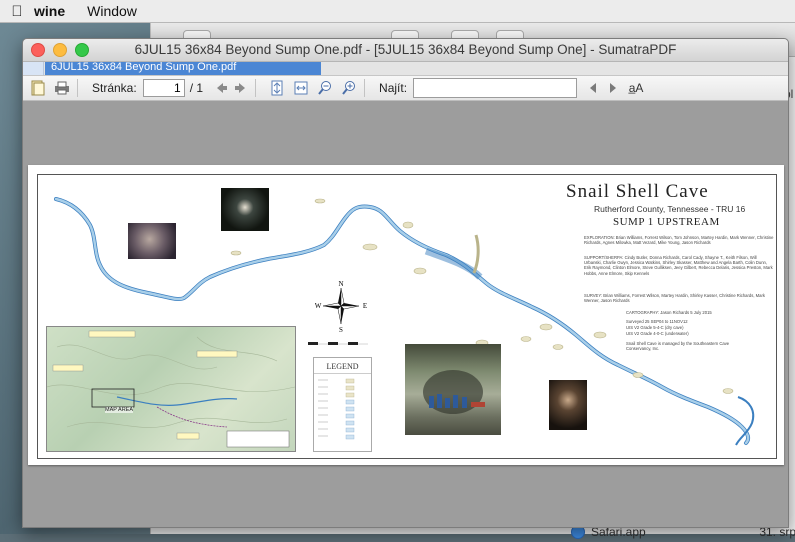 This screenshot has width=795, height=542. Describe the element at coordinates (365, 306) in the screenshot. I see `compass-e: E` at that location.